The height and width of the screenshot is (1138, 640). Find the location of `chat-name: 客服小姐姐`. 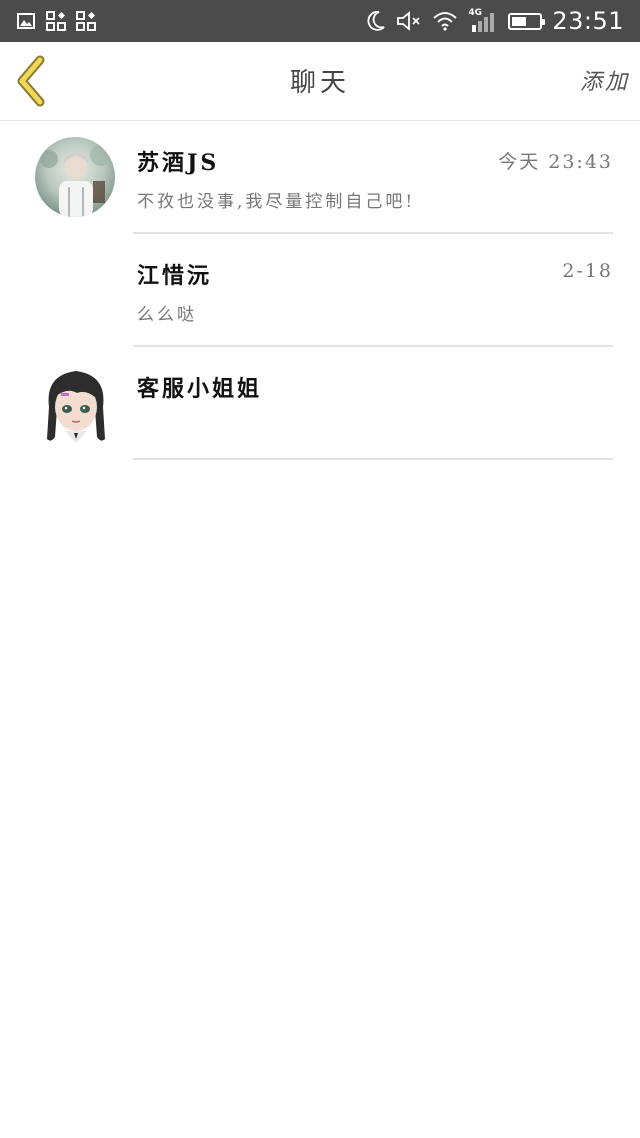

chat-name: 客服小姐姐 is located at coordinates (200, 389).